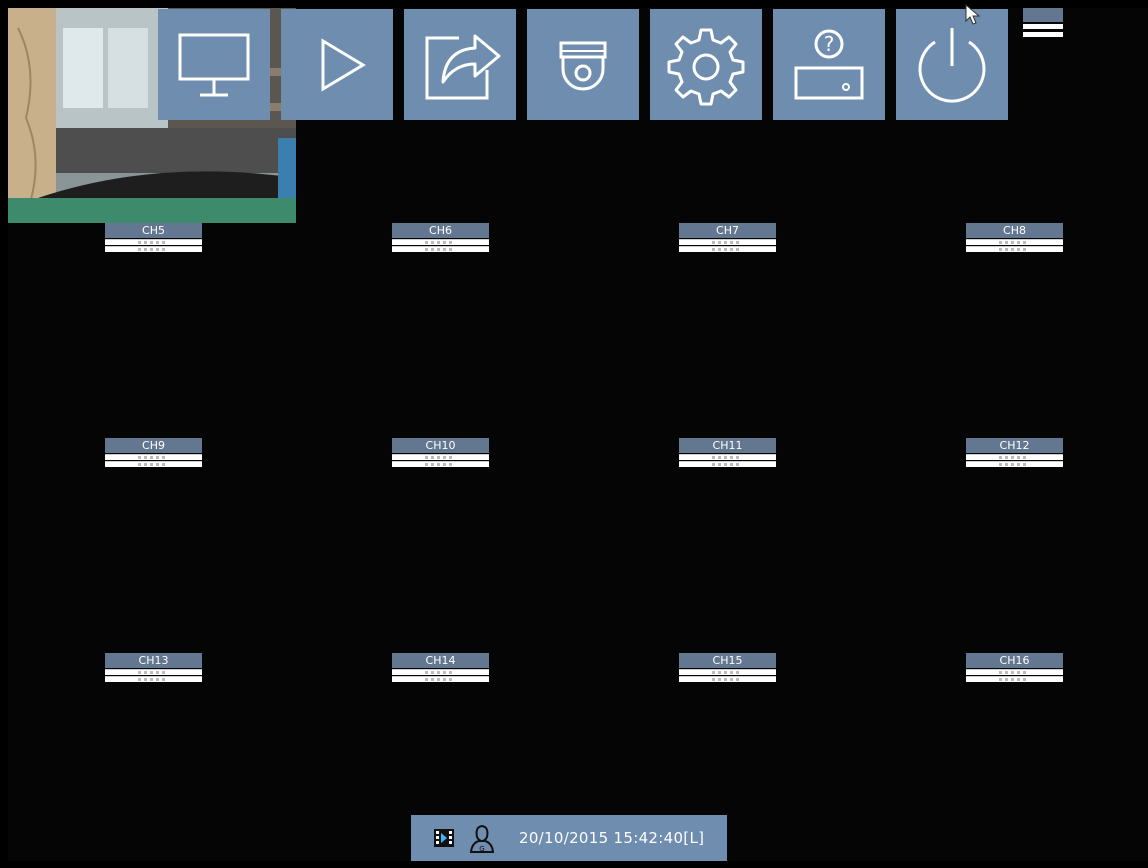 This screenshot has height=868, width=1148. Describe the element at coordinates (1014, 445) in the screenshot. I see `channel-label: CH12` at that location.